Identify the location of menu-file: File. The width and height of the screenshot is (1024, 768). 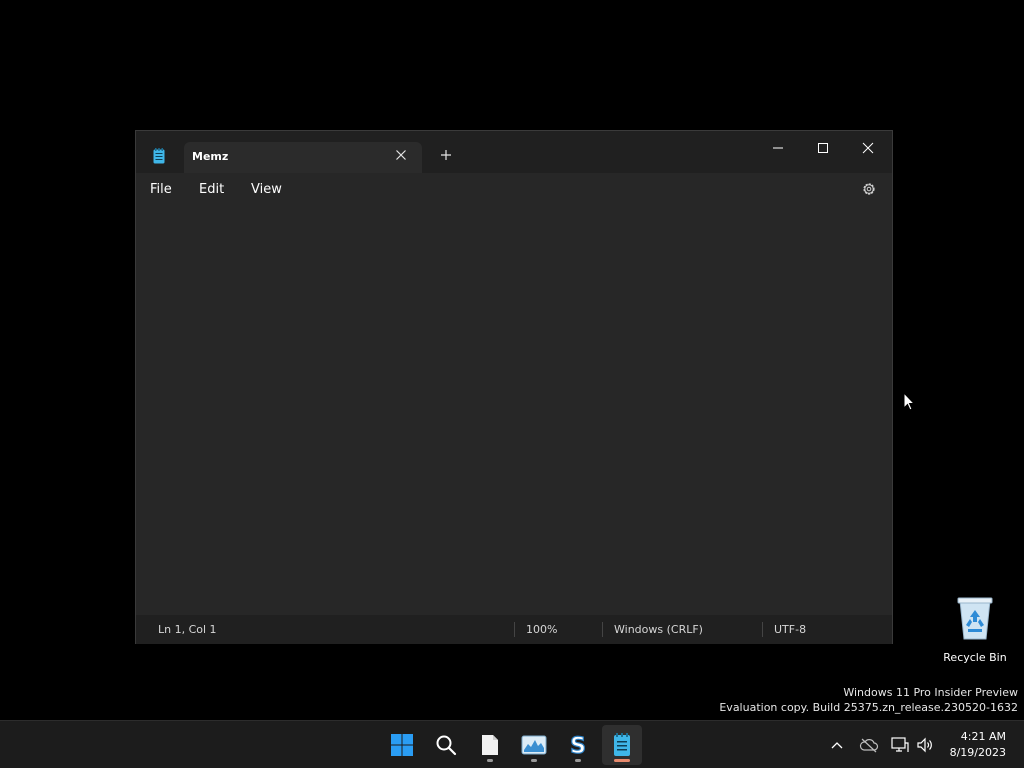
(161, 189).